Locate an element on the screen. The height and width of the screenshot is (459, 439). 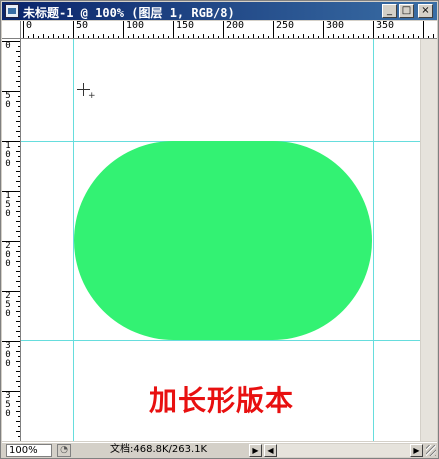
ruler-label: 150 is located at coordinates (185, 26).